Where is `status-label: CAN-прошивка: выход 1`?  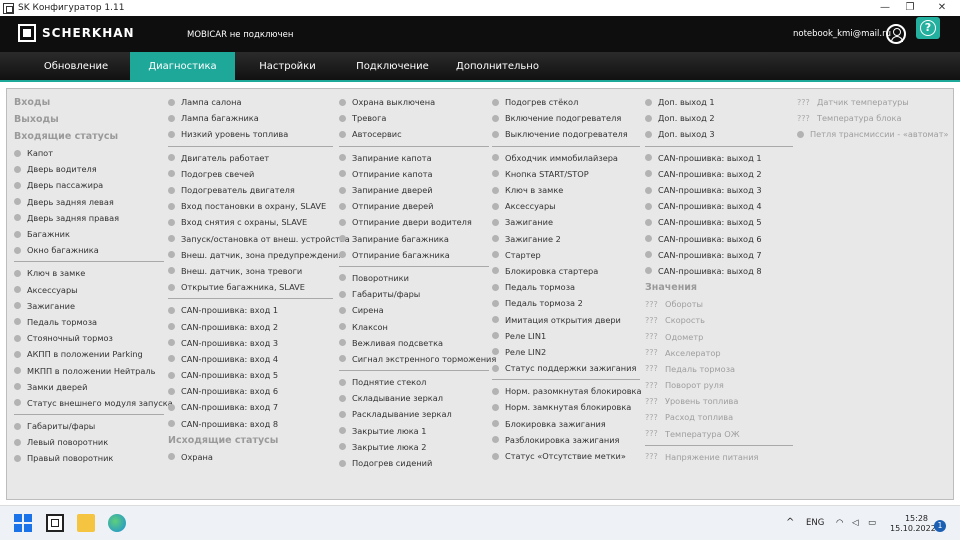
status-label: CAN-прошивка: выход 1 is located at coordinates (710, 157).